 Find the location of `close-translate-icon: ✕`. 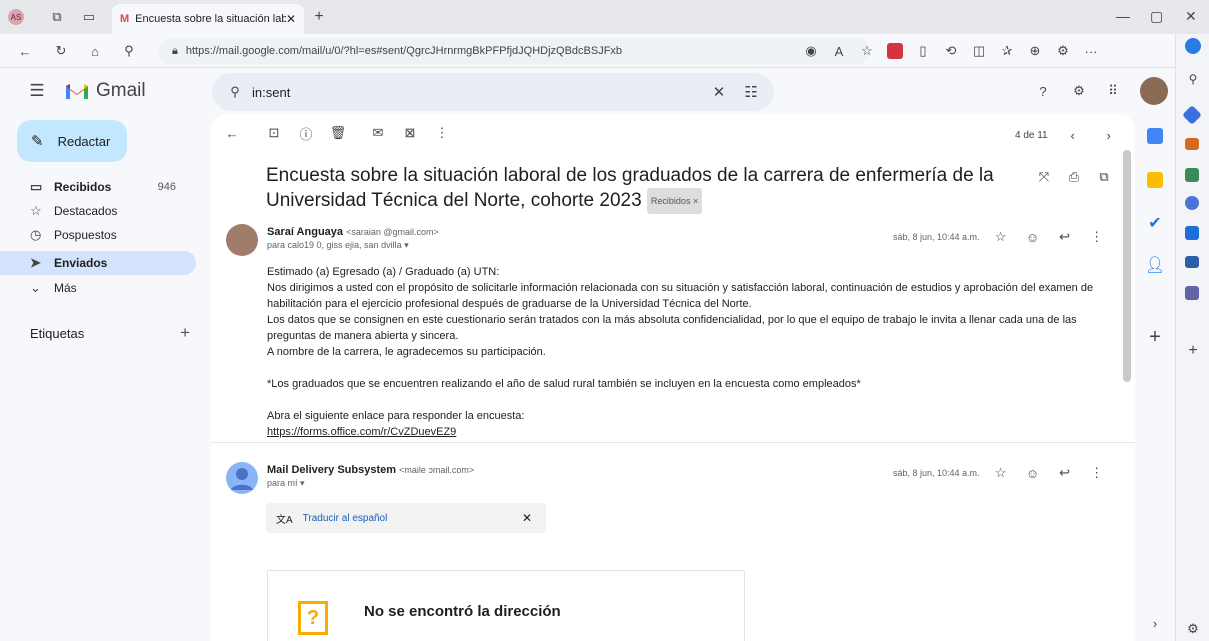

close-translate-icon: ✕ is located at coordinates (527, 518).